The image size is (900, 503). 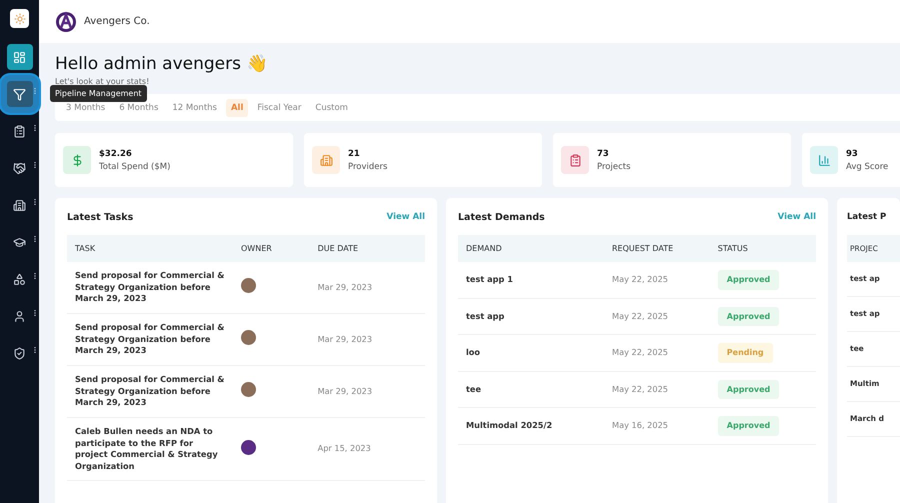 I want to click on stat-value: $32.26, so click(x=116, y=153).